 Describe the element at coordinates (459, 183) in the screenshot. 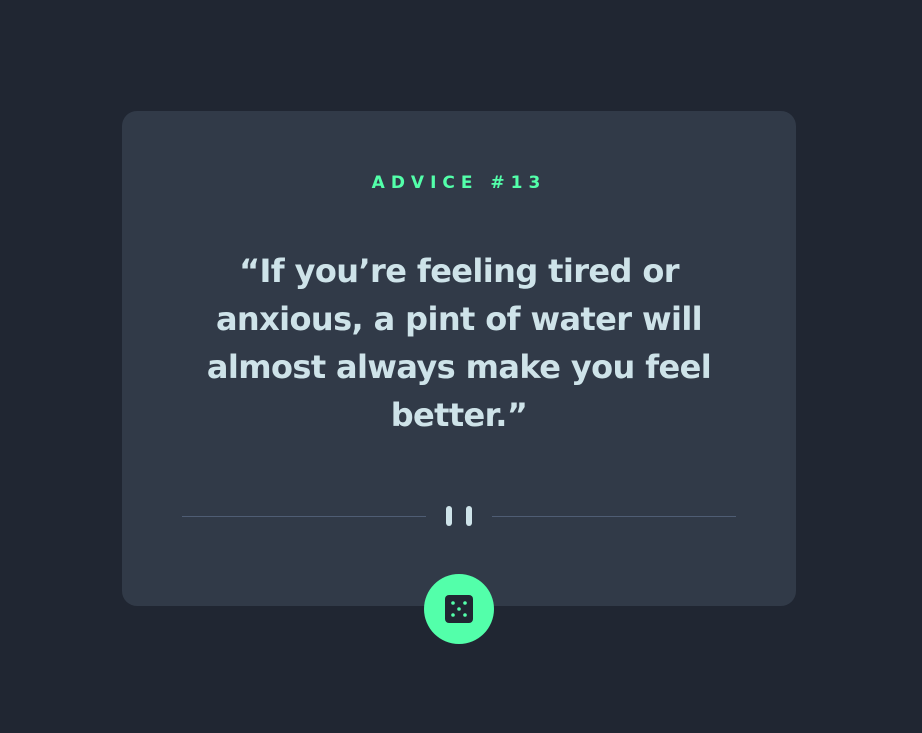

I see `advice-number-heading: ADVICE #13` at that location.